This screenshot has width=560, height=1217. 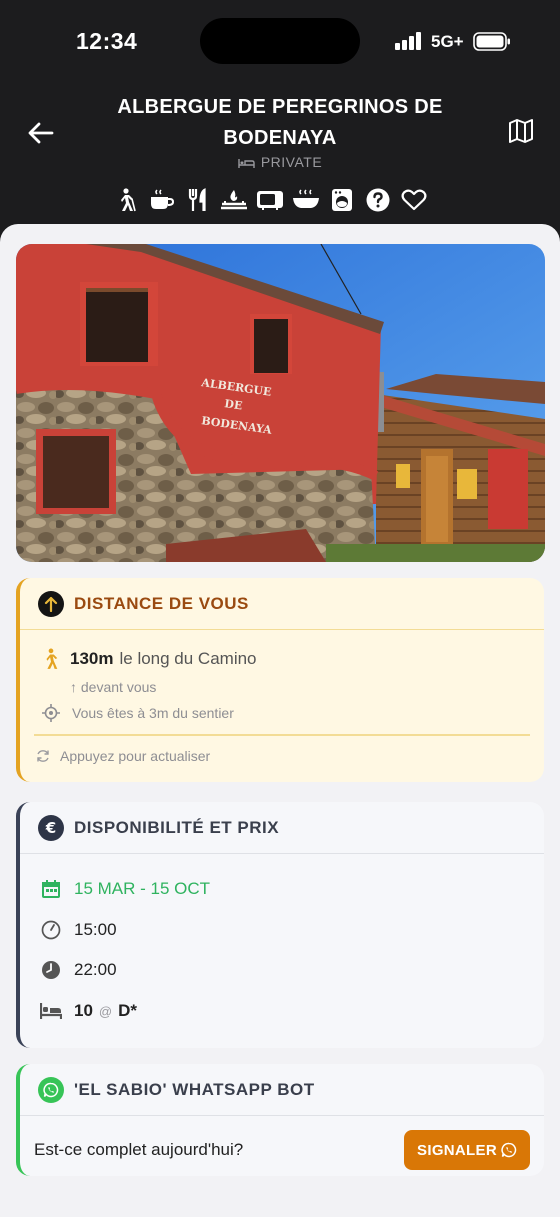 I want to click on distance-along: le long du Camino, so click(x=188, y=658).